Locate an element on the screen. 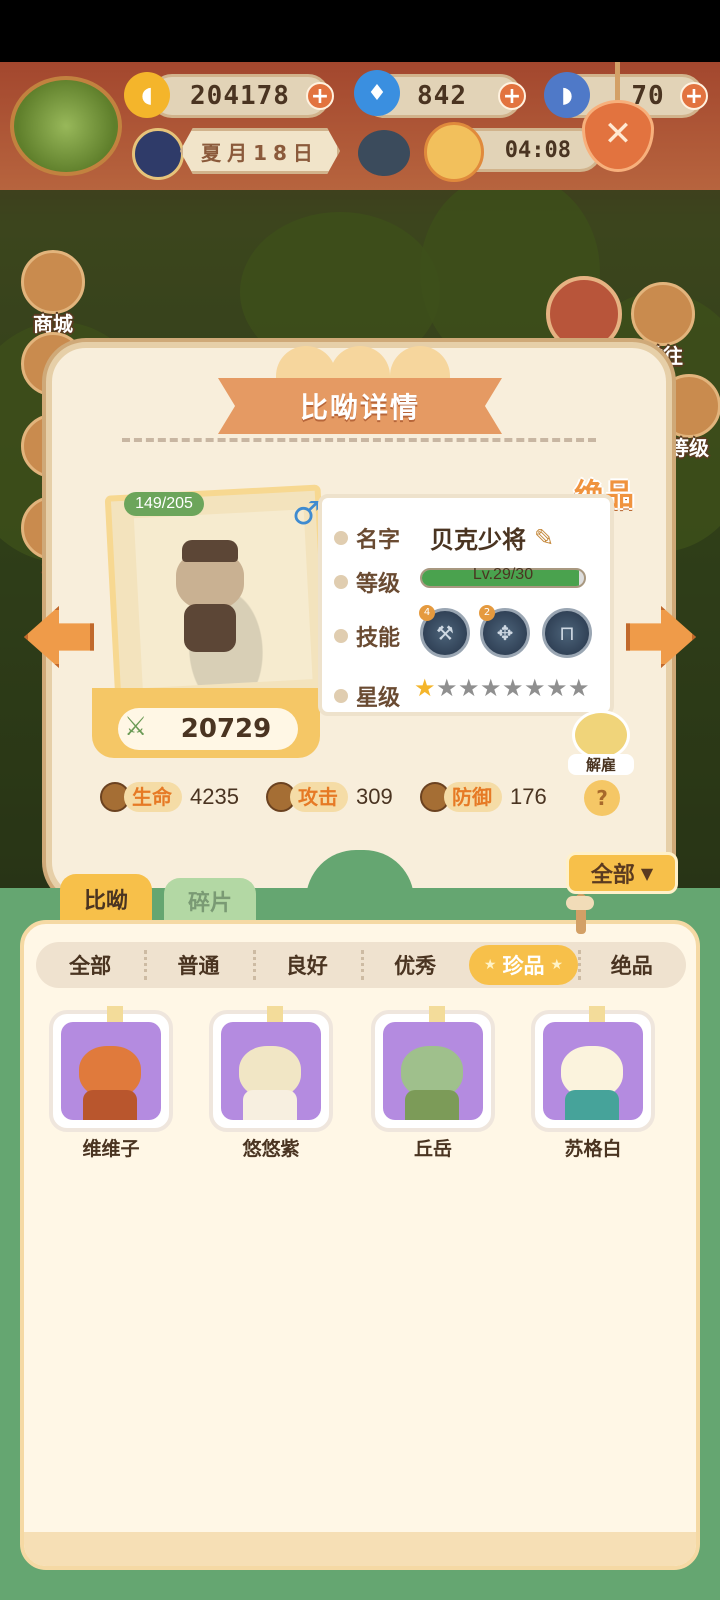 The width and height of the screenshot is (720, 1600). rarity-good: 良好 is located at coordinates (306, 965).